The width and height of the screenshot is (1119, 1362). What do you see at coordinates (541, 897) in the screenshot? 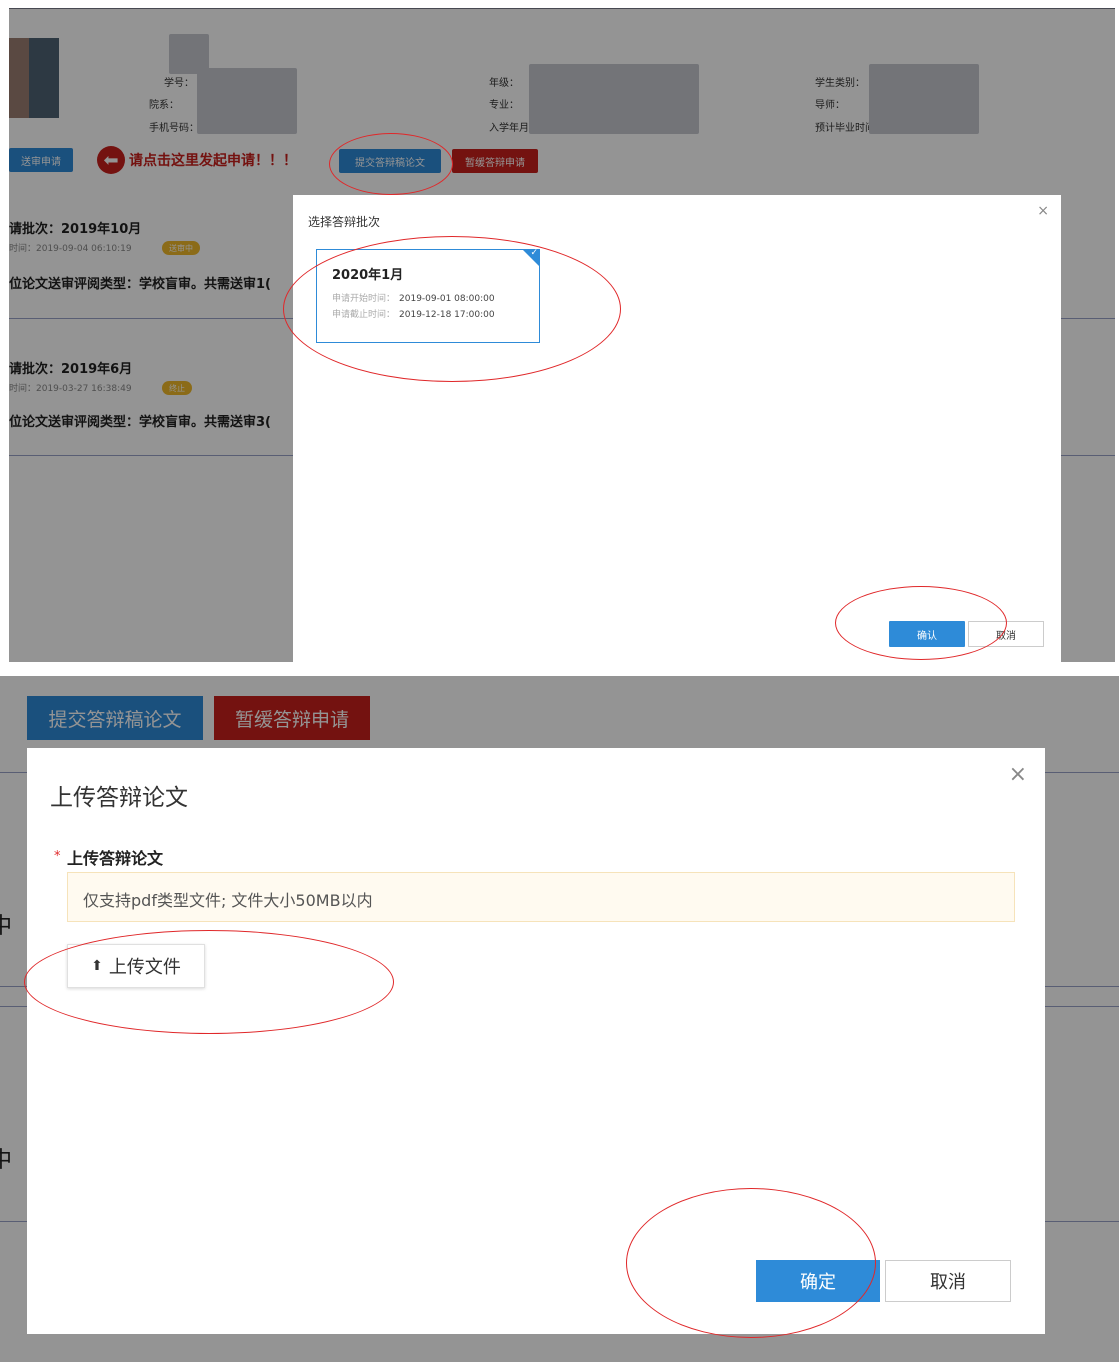
I see `file-hint-box: 仅支持pdf类型文件; 文件大小50MB以内` at bounding box center [541, 897].